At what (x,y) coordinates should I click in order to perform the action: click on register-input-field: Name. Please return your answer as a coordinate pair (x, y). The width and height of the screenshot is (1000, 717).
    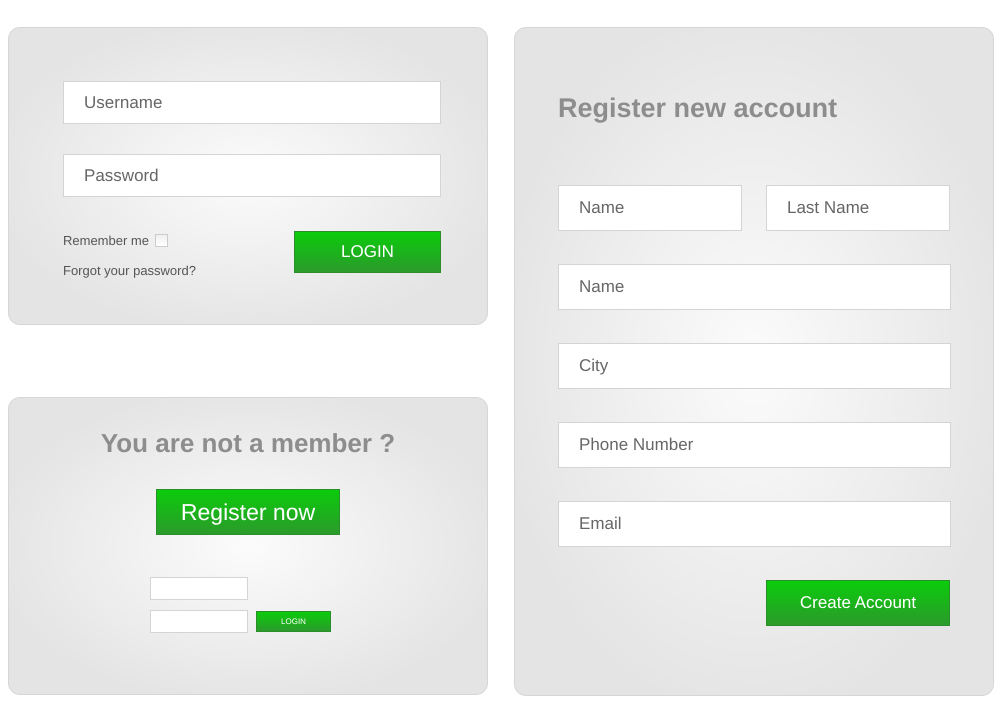
    Looking at the image, I should click on (754, 287).